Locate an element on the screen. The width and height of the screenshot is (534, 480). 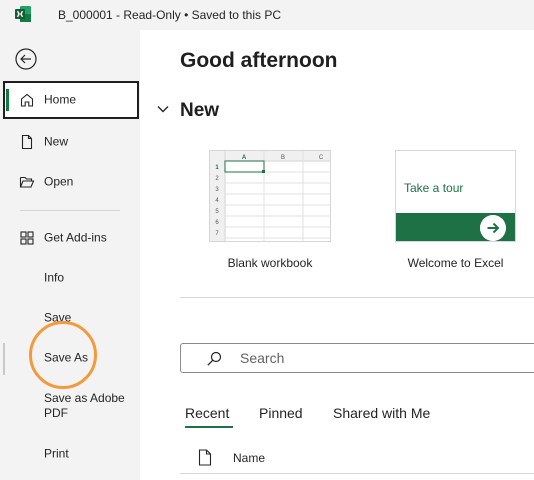
search-input is located at coordinates (385, 358).